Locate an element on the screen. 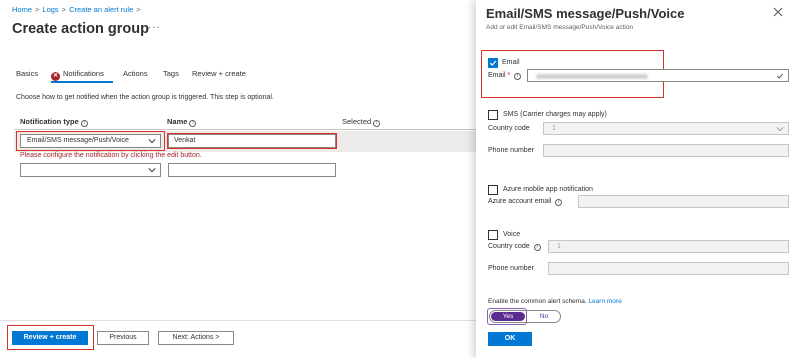 The image size is (800, 358). sms-checkbox is located at coordinates (493, 115).